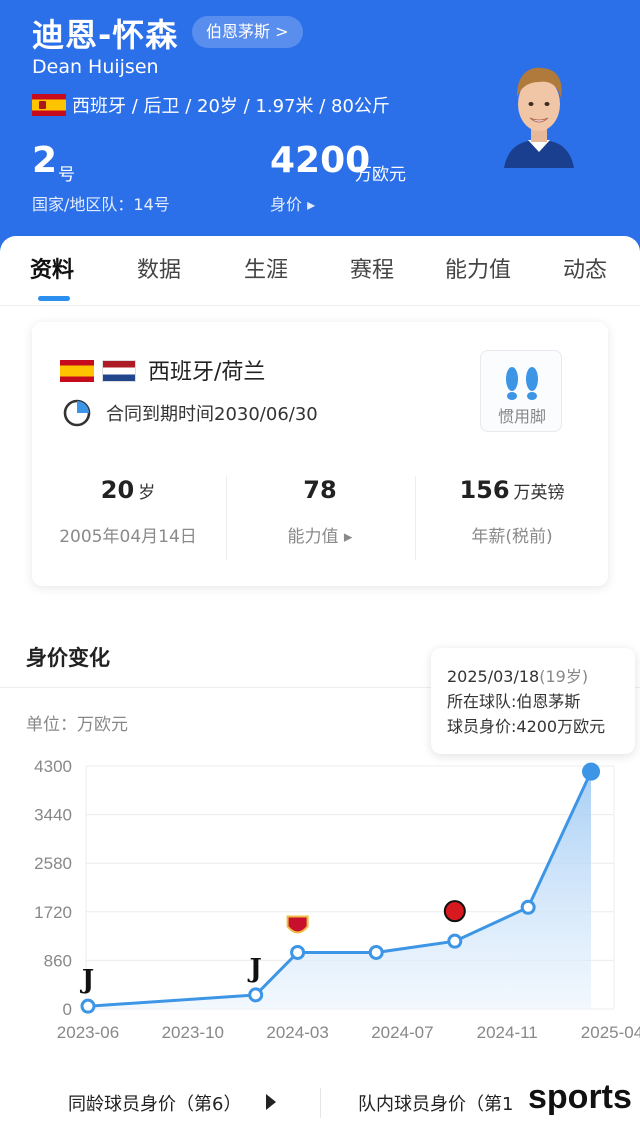 This screenshot has height=1133, width=640. What do you see at coordinates (154, 1103) in the screenshot?
I see `same-age-ranking-link: 同龄球员身价（第6）` at bounding box center [154, 1103].